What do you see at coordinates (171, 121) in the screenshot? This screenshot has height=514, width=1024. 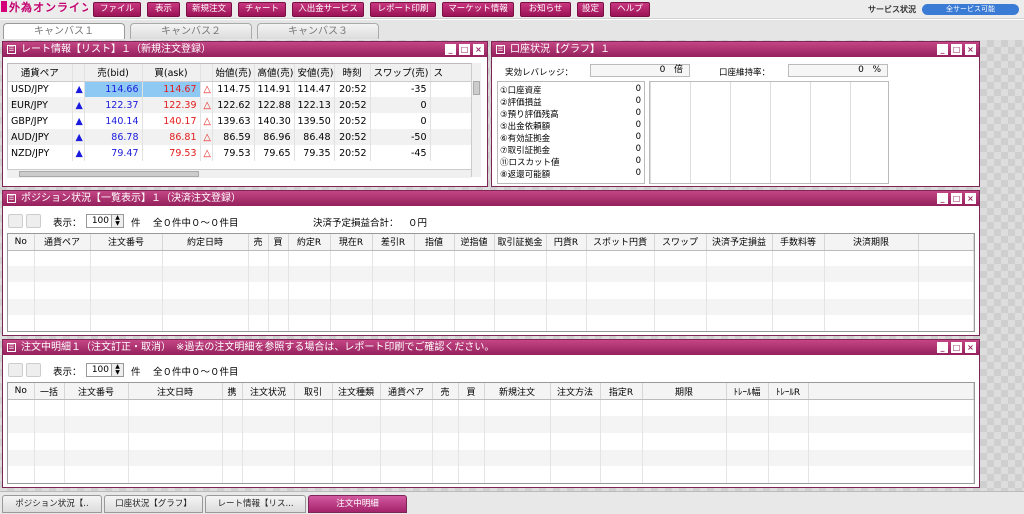 I see `ask-cell: 140.17` at bounding box center [171, 121].